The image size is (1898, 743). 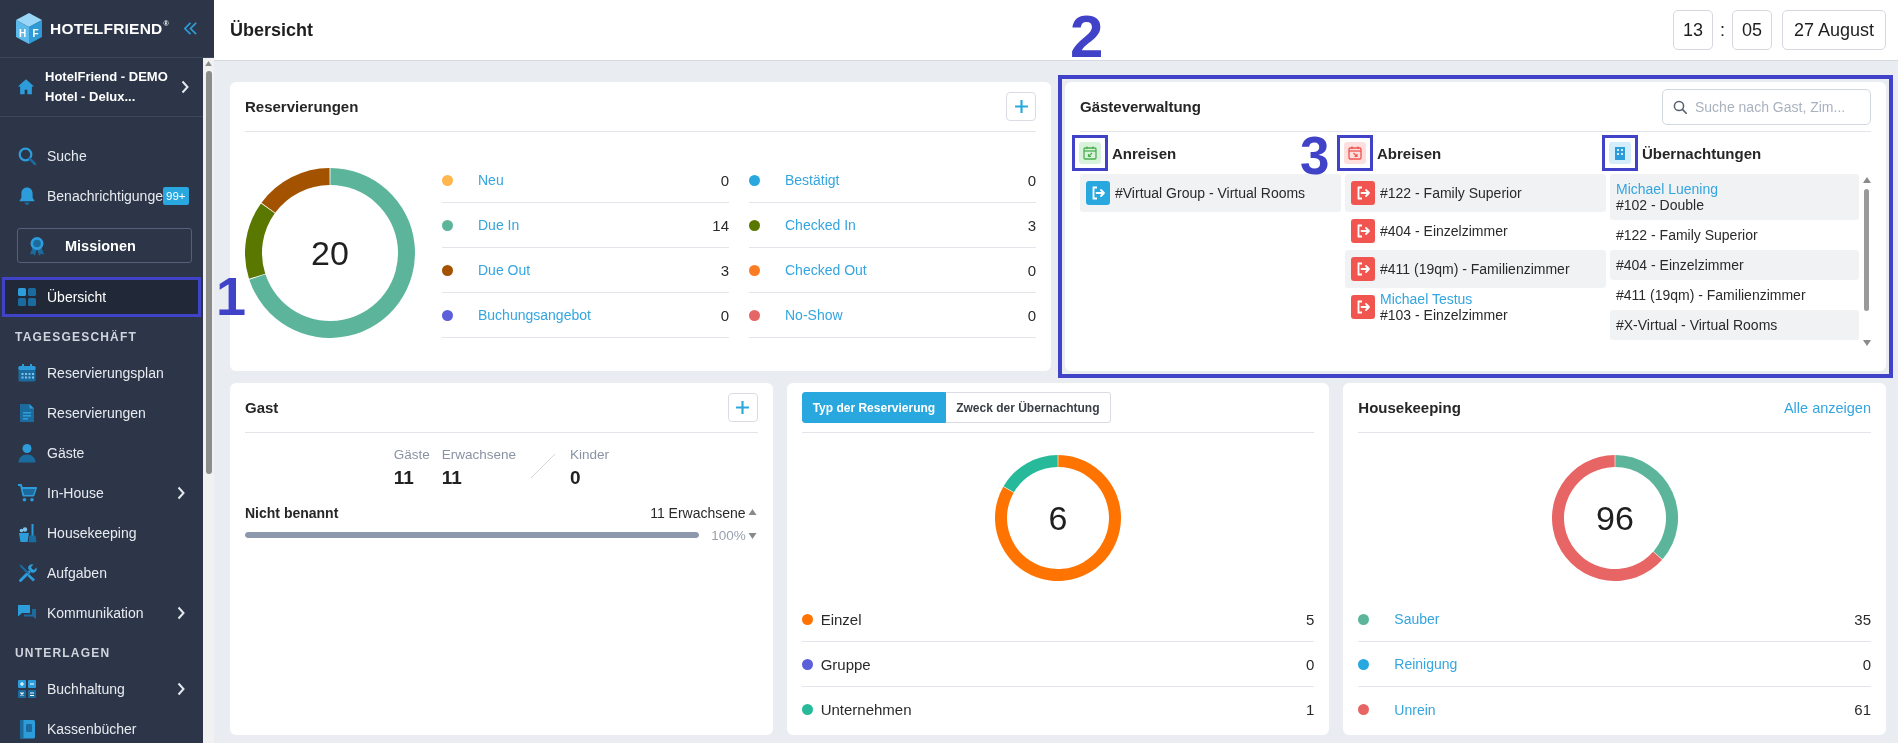 What do you see at coordinates (104, 245) in the screenshot?
I see `missions-button: Missionen` at bounding box center [104, 245].